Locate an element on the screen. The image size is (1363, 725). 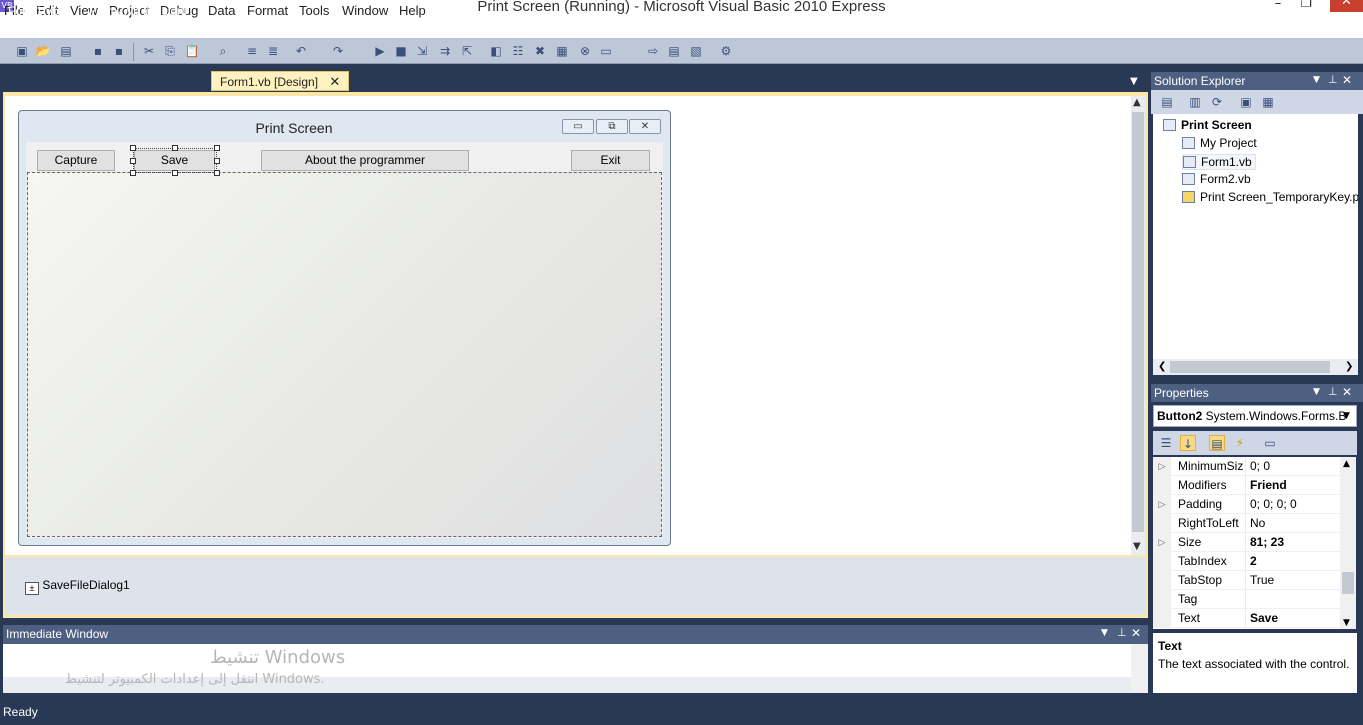
uncomment-icon: ≣ is located at coordinates (273, 51).